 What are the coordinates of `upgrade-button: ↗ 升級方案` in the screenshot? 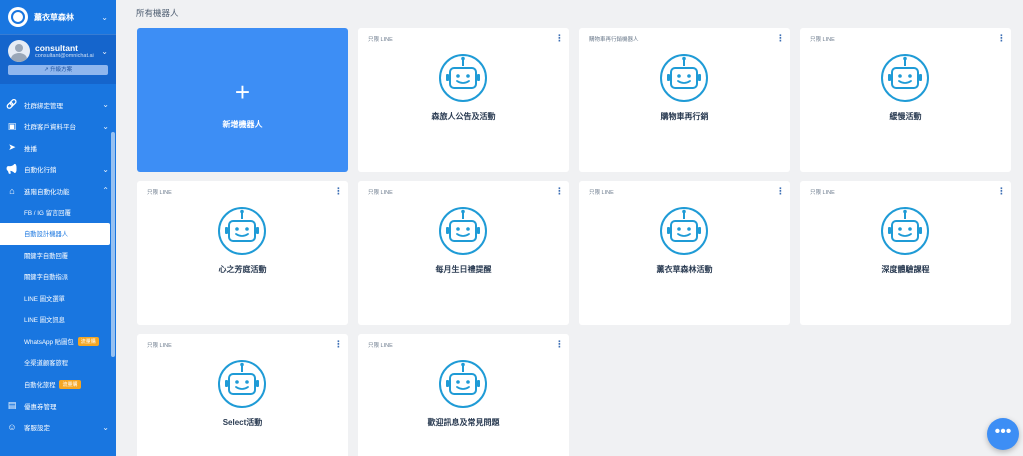 It's located at (58, 70).